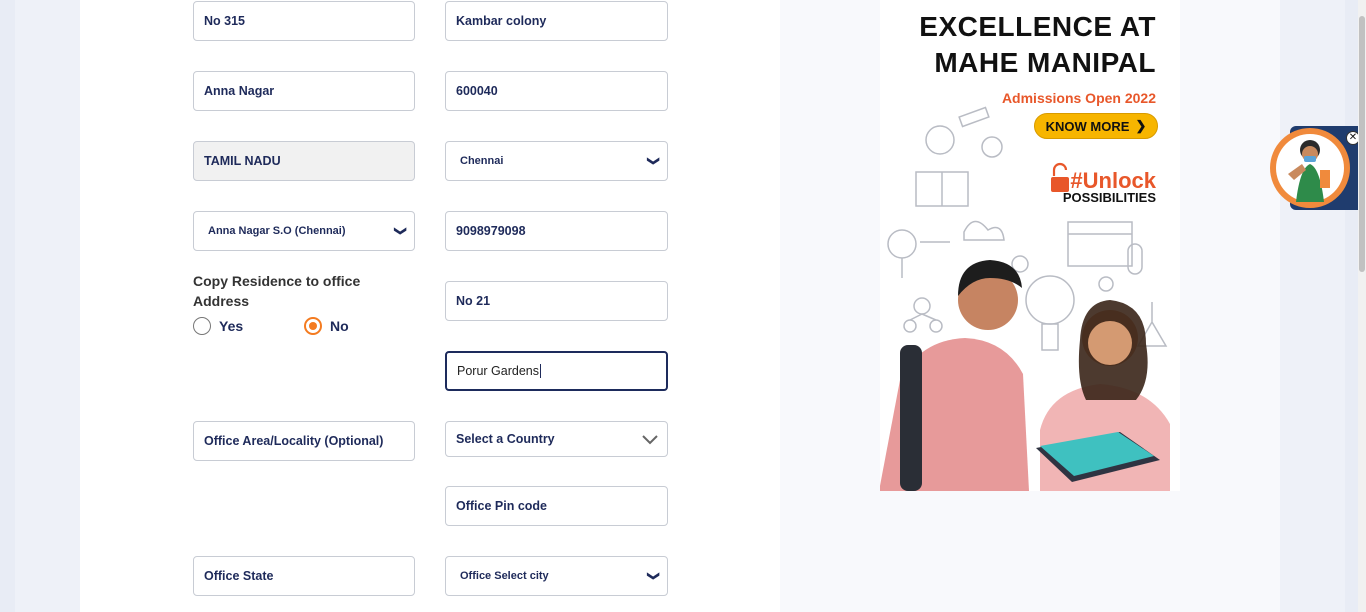 Image resolution: width=1366 pixels, height=612 pixels. Describe the element at coordinates (650, 440) in the screenshot. I see `chevron-down-icon` at that location.